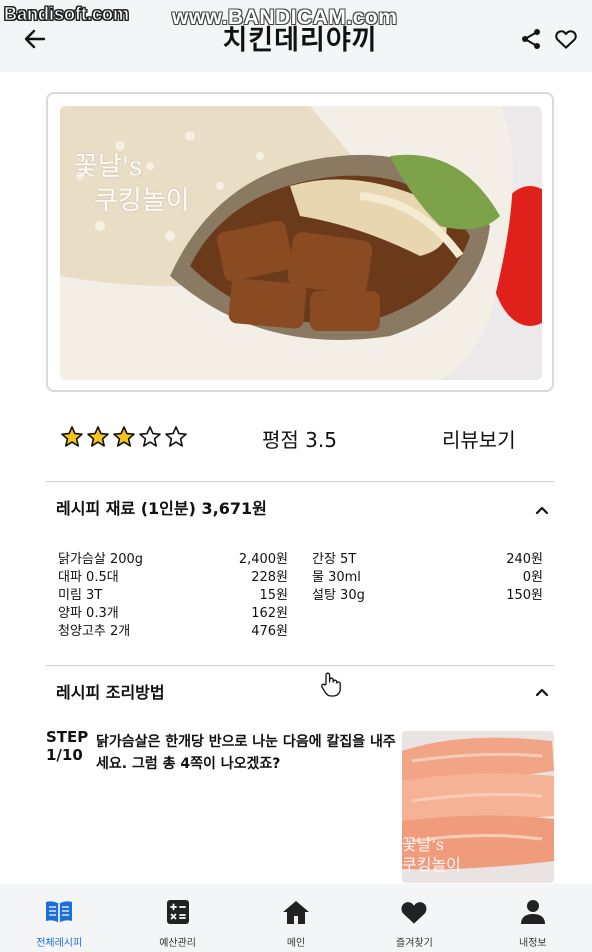  What do you see at coordinates (178, 943) in the screenshot?
I see `nav-label: 예산관리` at bounding box center [178, 943].